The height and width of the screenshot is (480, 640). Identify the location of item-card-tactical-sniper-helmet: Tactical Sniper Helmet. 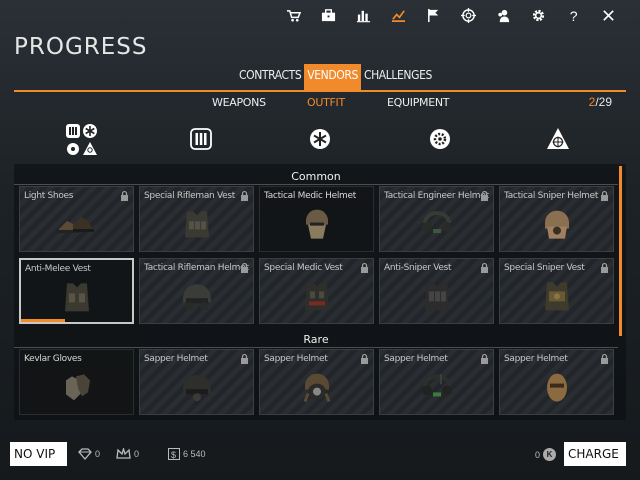
(556, 219).